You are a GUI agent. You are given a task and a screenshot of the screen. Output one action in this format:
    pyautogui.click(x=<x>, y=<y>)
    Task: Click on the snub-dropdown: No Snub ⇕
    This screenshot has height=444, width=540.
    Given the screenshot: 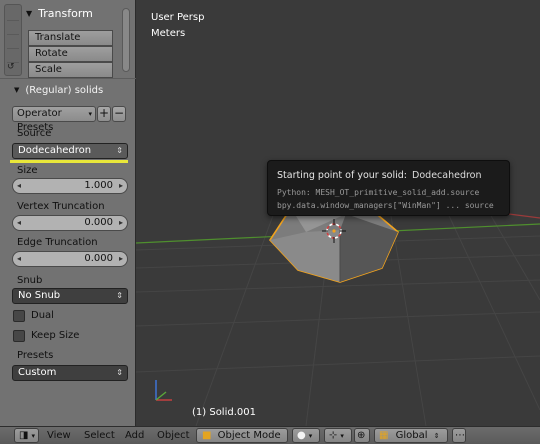 What is the action you would take?
    pyautogui.click(x=70, y=296)
    